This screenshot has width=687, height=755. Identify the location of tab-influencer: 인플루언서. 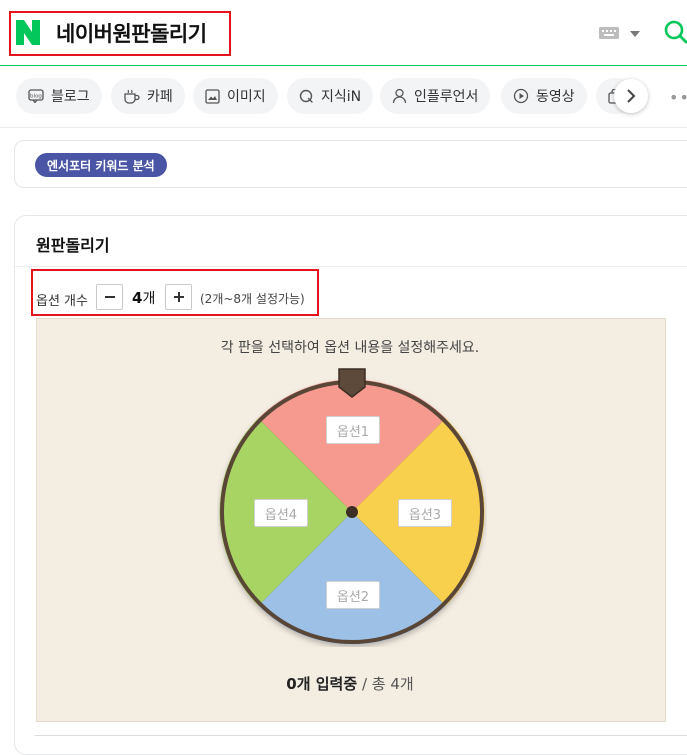
(435, 96).